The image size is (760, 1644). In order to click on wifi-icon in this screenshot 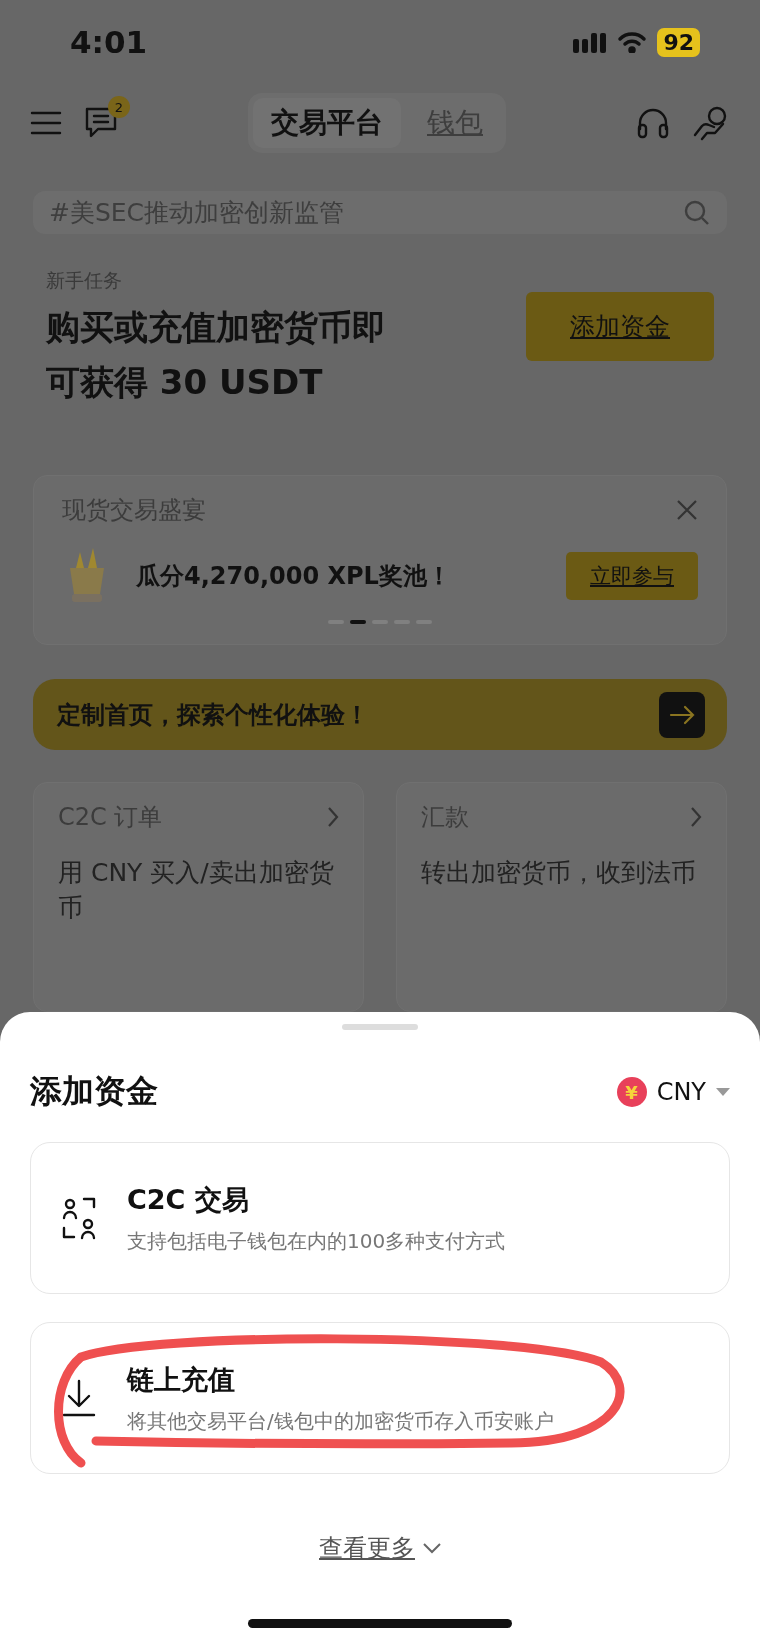, I will do `click(632, 42)`.